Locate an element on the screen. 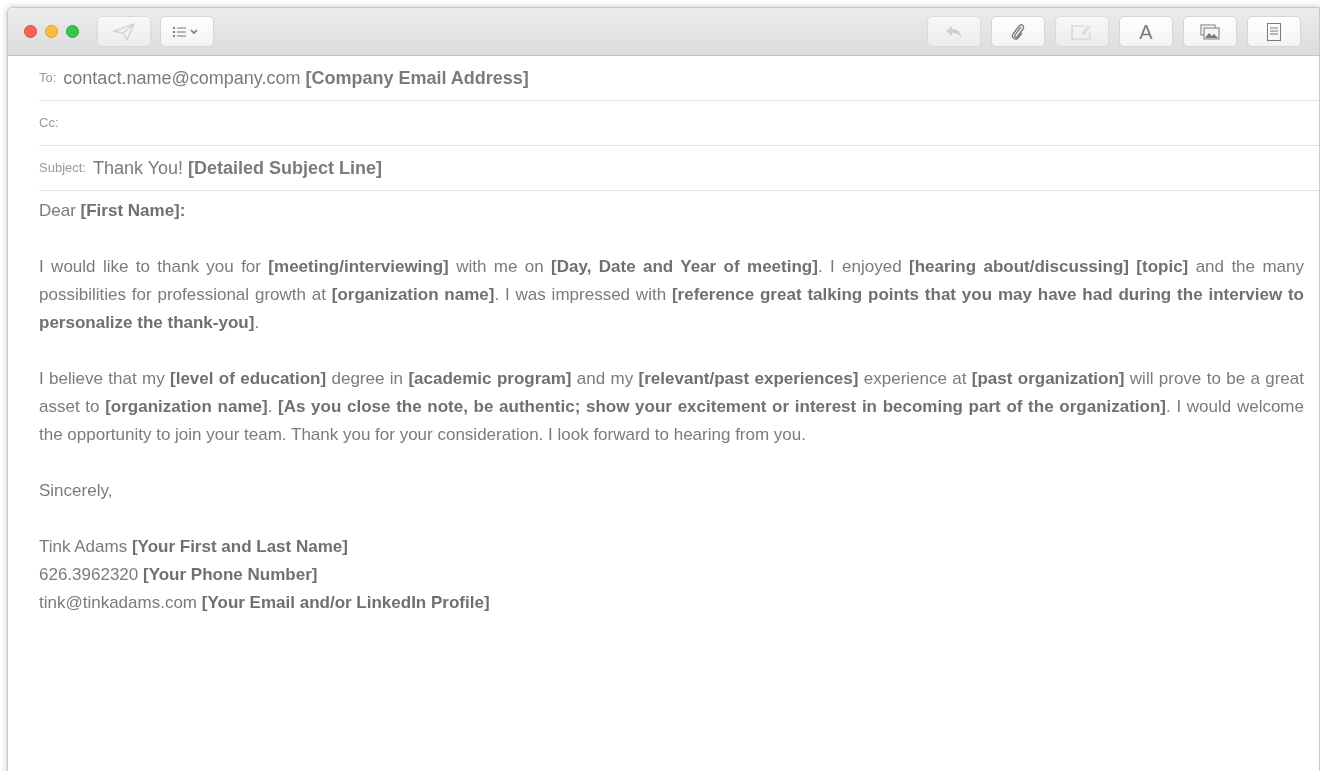 The height and width of the screenshot is (771, 1320). greeting: Dear [First Name]: is located at coordinates (112, 210).